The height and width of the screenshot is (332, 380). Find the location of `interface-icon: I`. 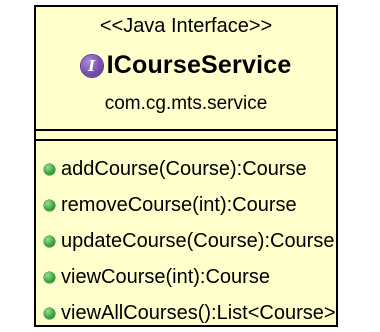

interface-icon: I is located at coordinates (91, 65).